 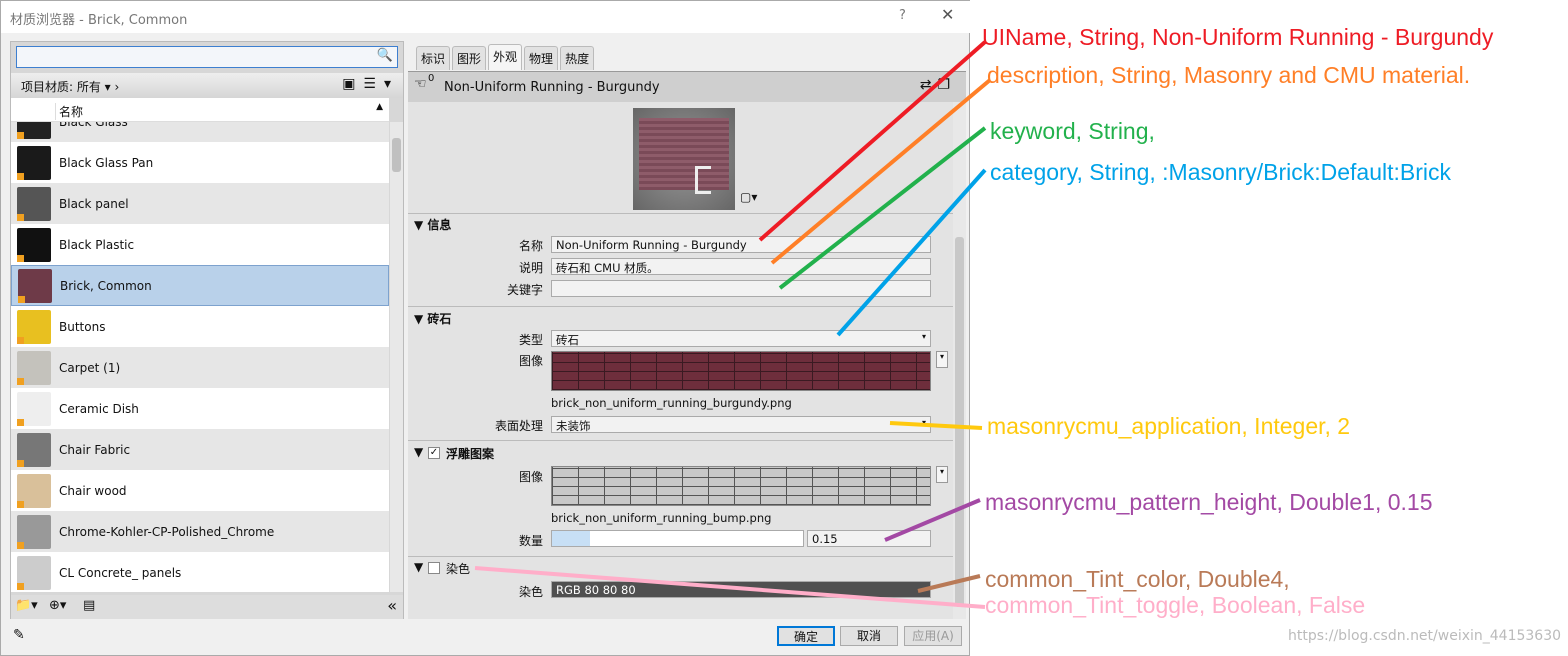 What do you see at coordinates (381, 84) in the screenshot?
I see `list-view-icon: ☰▾` at bounding box center [381, 84].